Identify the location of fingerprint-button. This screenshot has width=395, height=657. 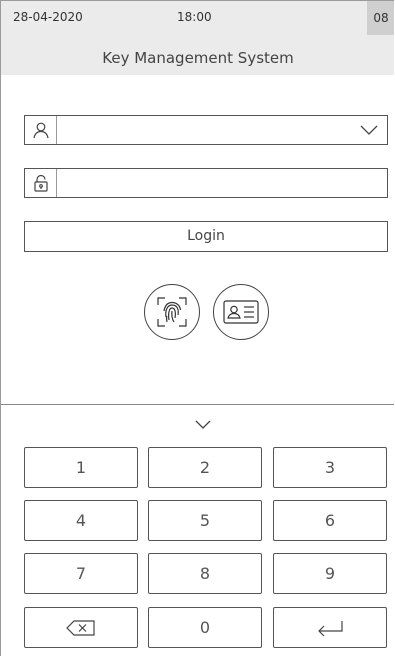
(172, 312).